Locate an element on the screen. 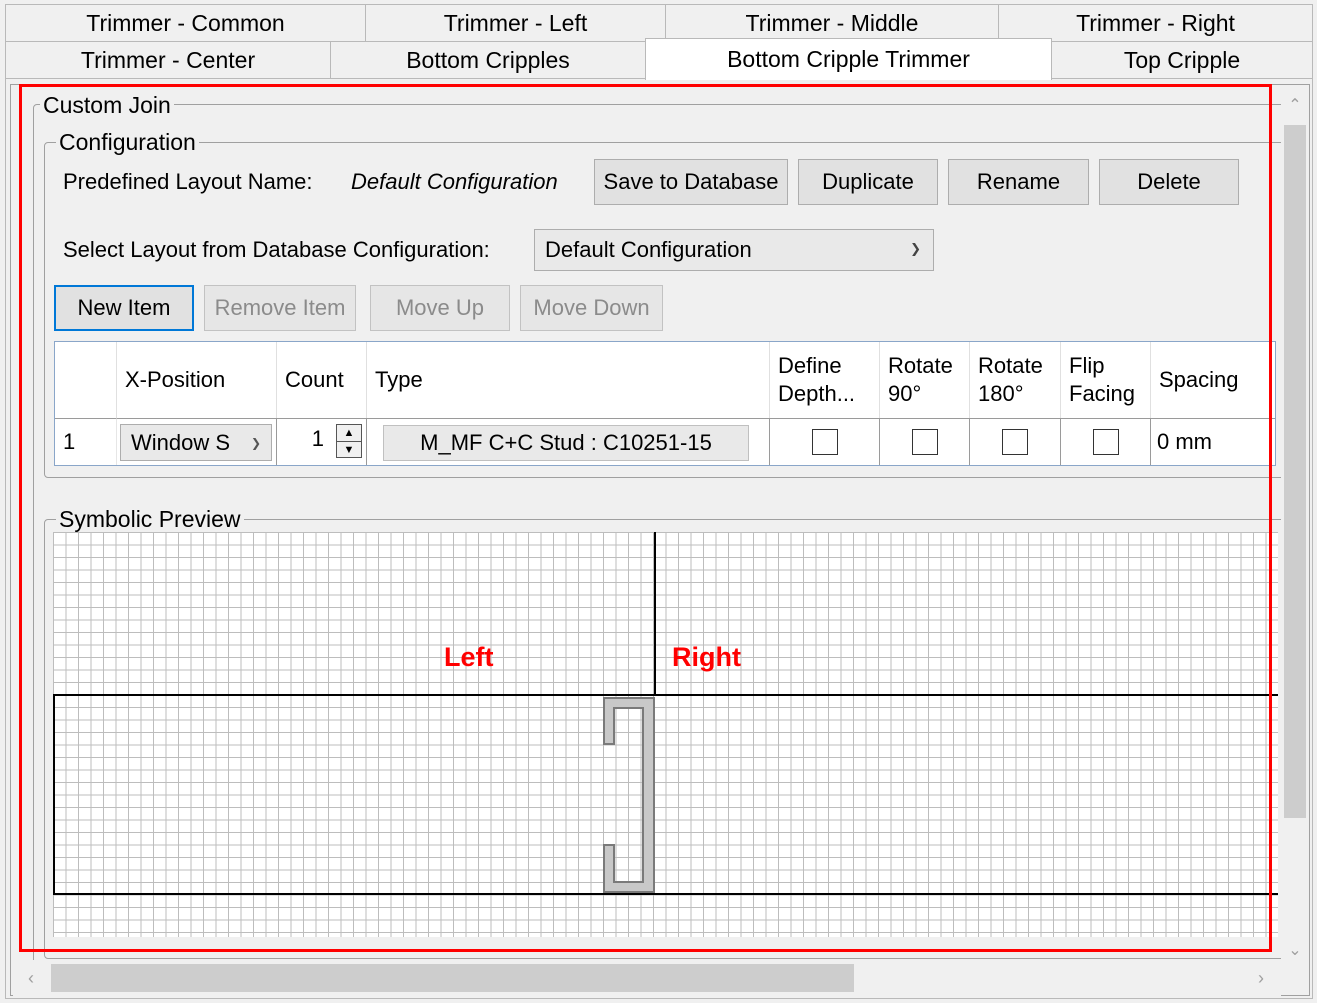 The width and height of the screenshot is (1317, 1003). table-header-count: Count is located at coordinates (322, 380).